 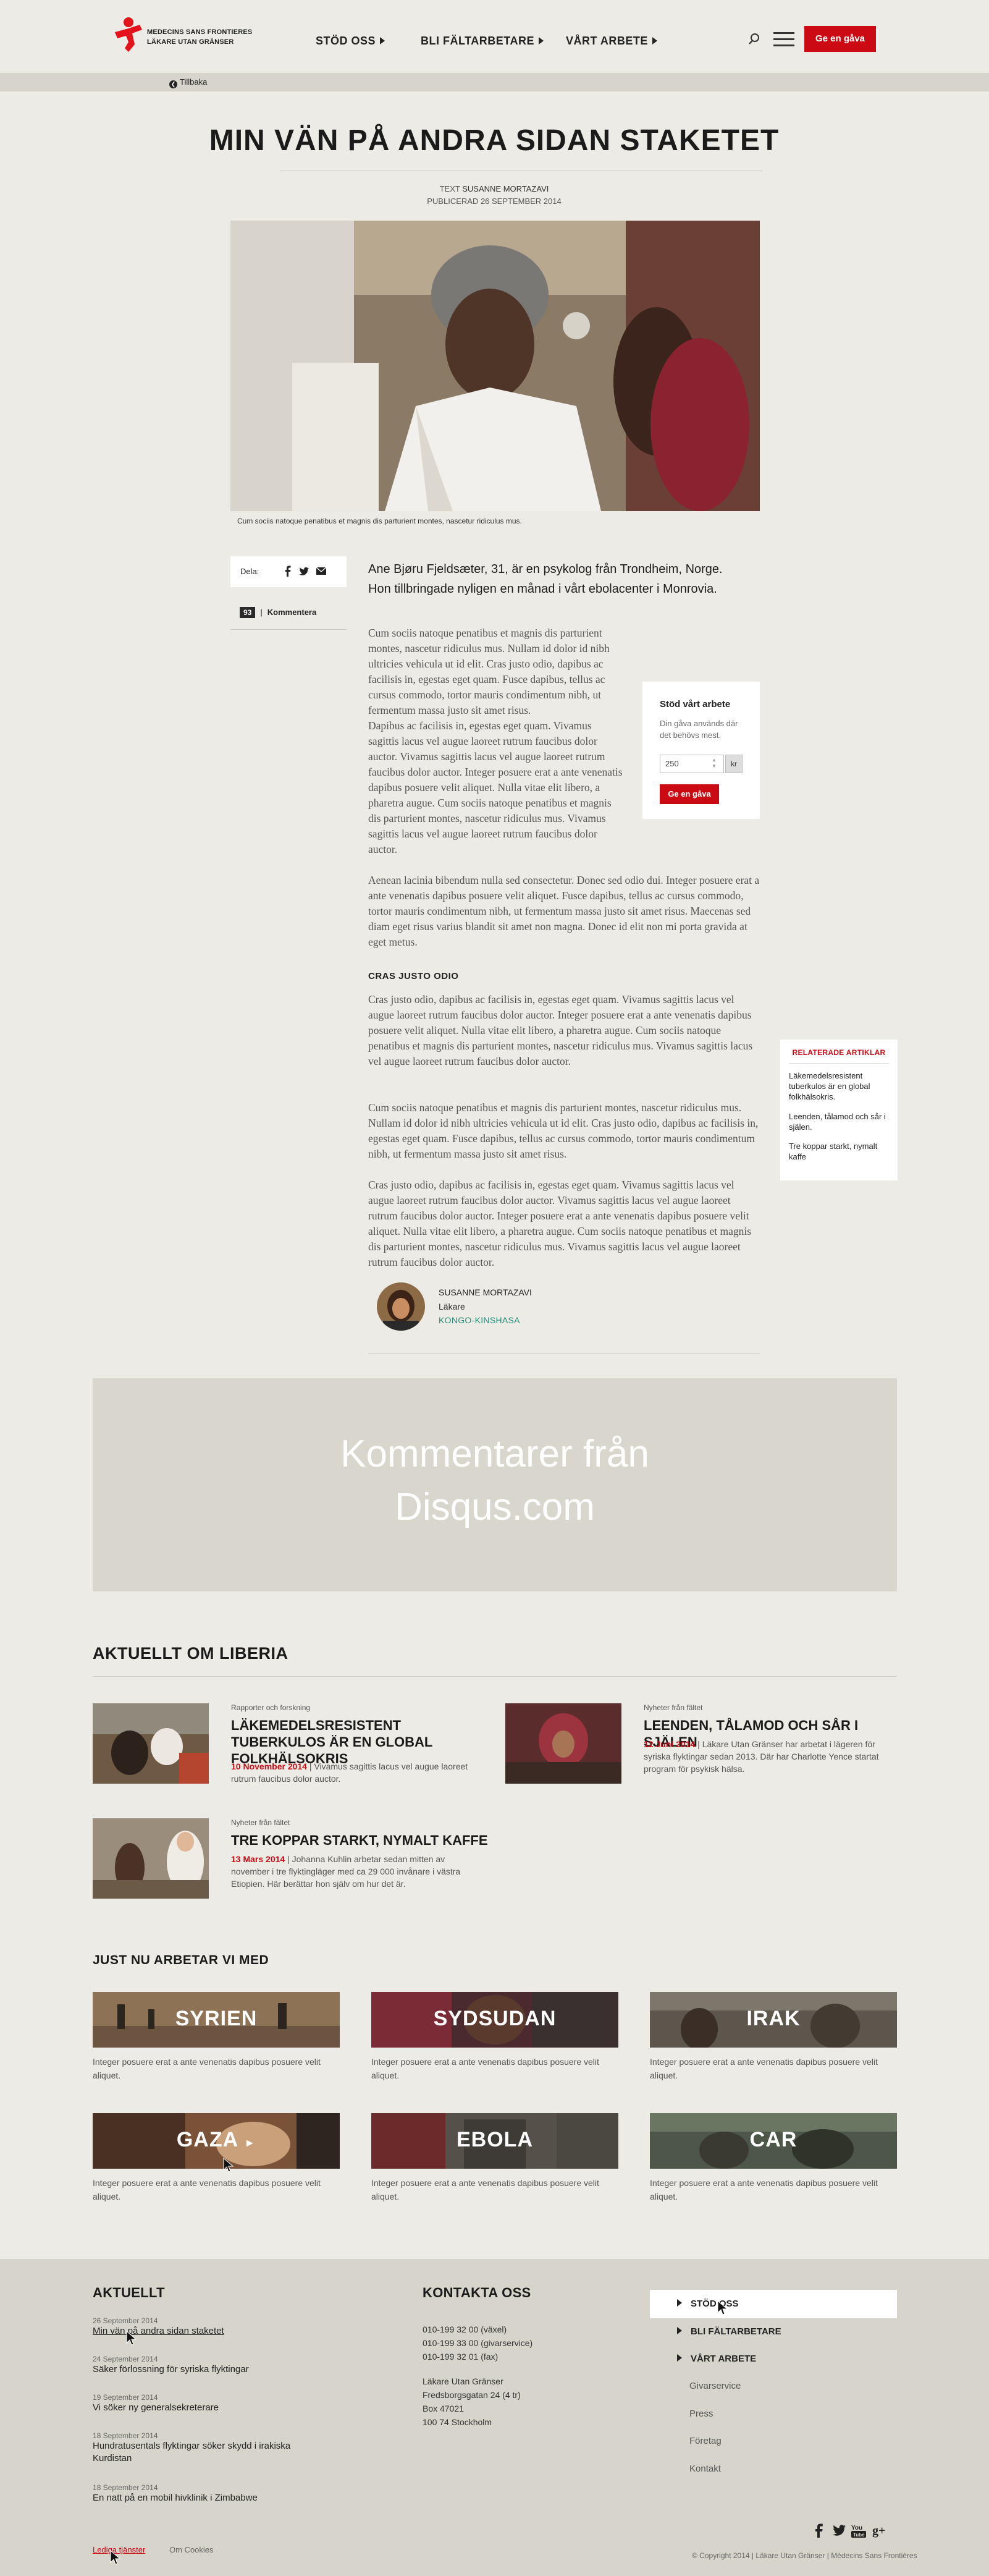 What do you see at coordinates (505, 188) in the screenshot?
I see `byline-author: SUSANNE MORTAZAVI` at bounding box center [505, 188].